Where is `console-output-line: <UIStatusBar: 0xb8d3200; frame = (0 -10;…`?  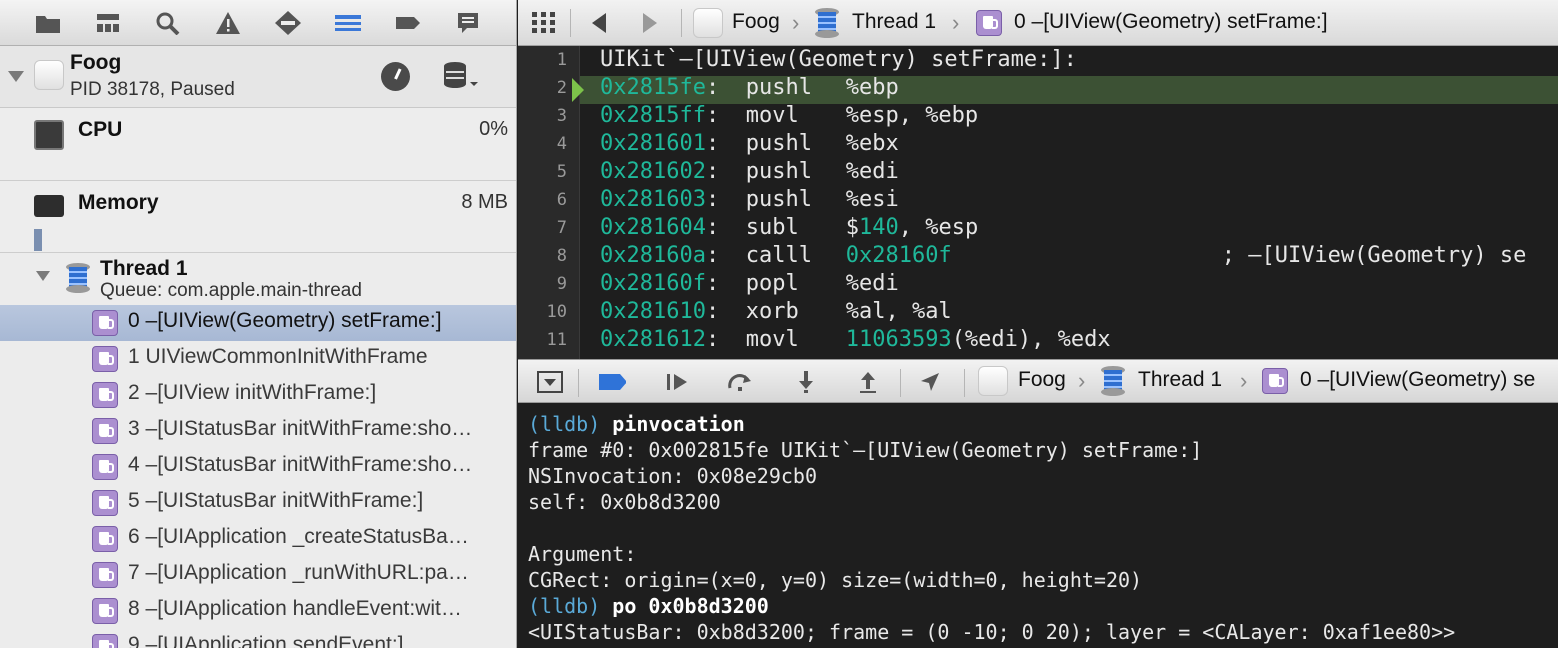
console-output-line: <UIStatusBar: 0xb8d3200; frame = (0 -10;… is located at coordinates (992, 632).